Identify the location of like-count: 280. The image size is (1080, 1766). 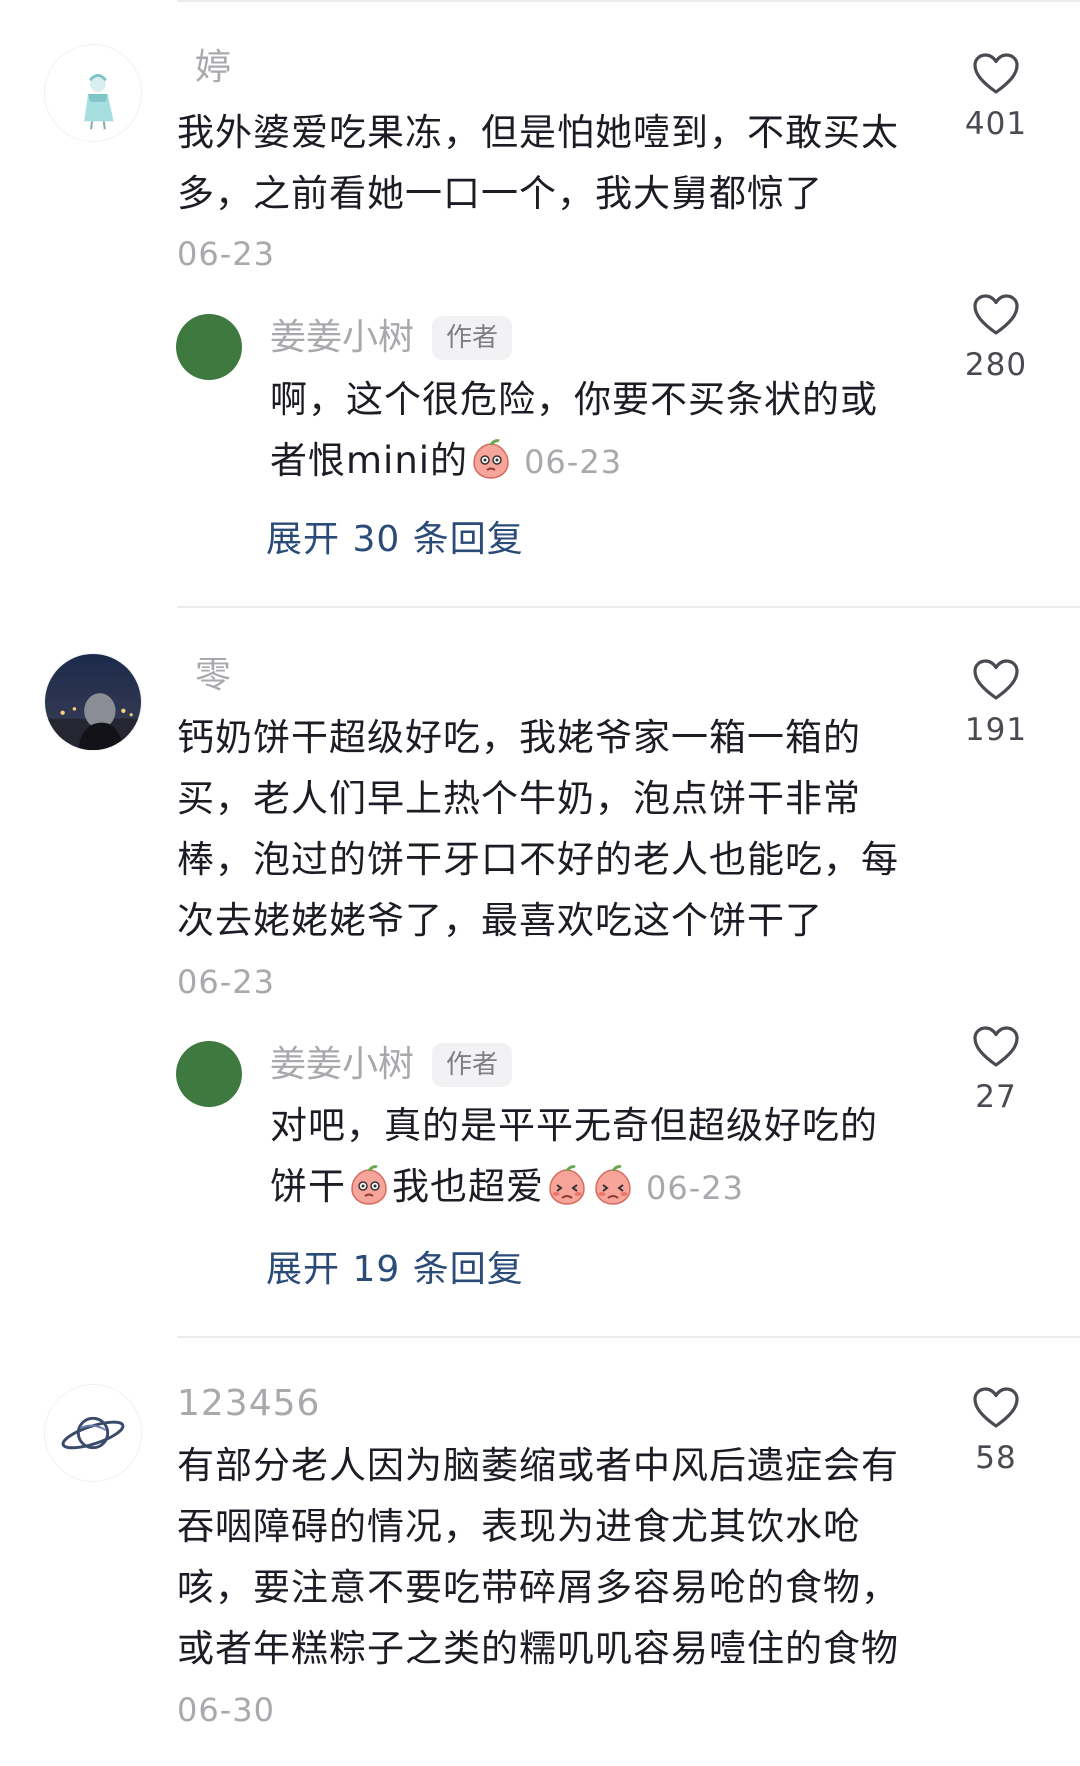
(996, 365).